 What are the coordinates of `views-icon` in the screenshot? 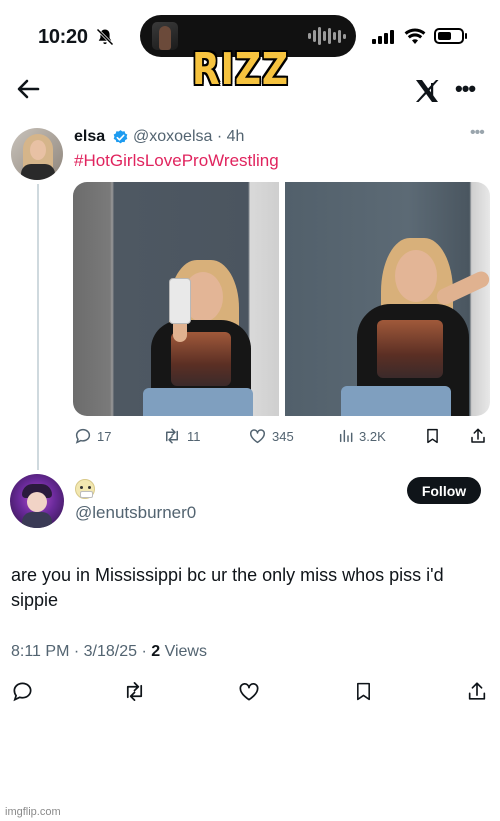 It's located at (346, 436).